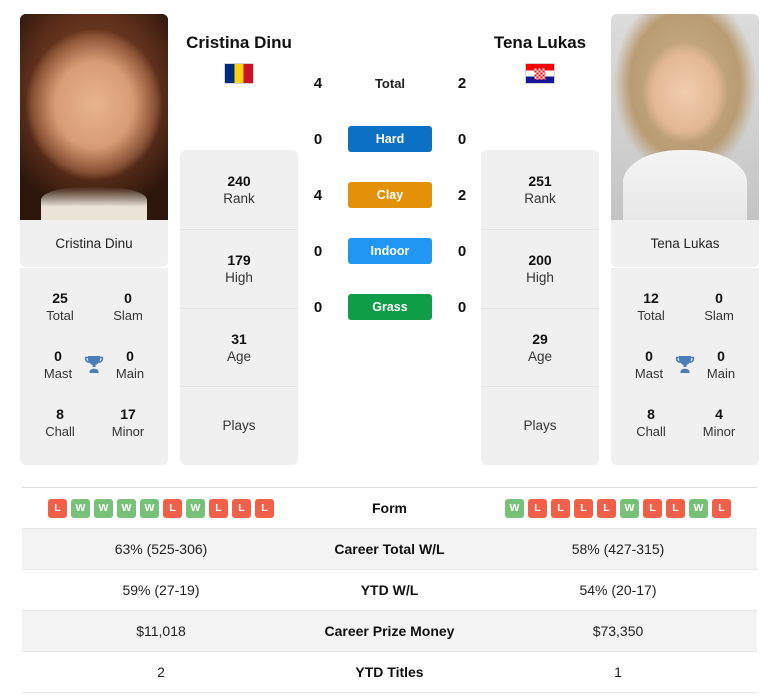 This screenshot has width=779, height=699. I want to click on stat-value: 29, so click(540, 338).